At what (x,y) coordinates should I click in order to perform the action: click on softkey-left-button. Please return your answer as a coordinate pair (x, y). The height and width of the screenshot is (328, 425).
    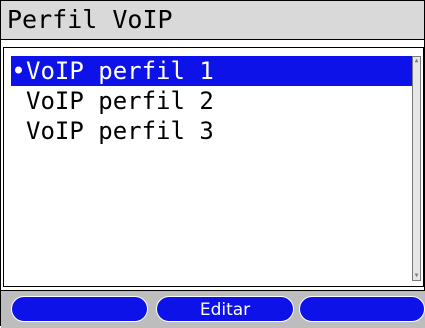
    Looking at the image, I should click on (79, 309).